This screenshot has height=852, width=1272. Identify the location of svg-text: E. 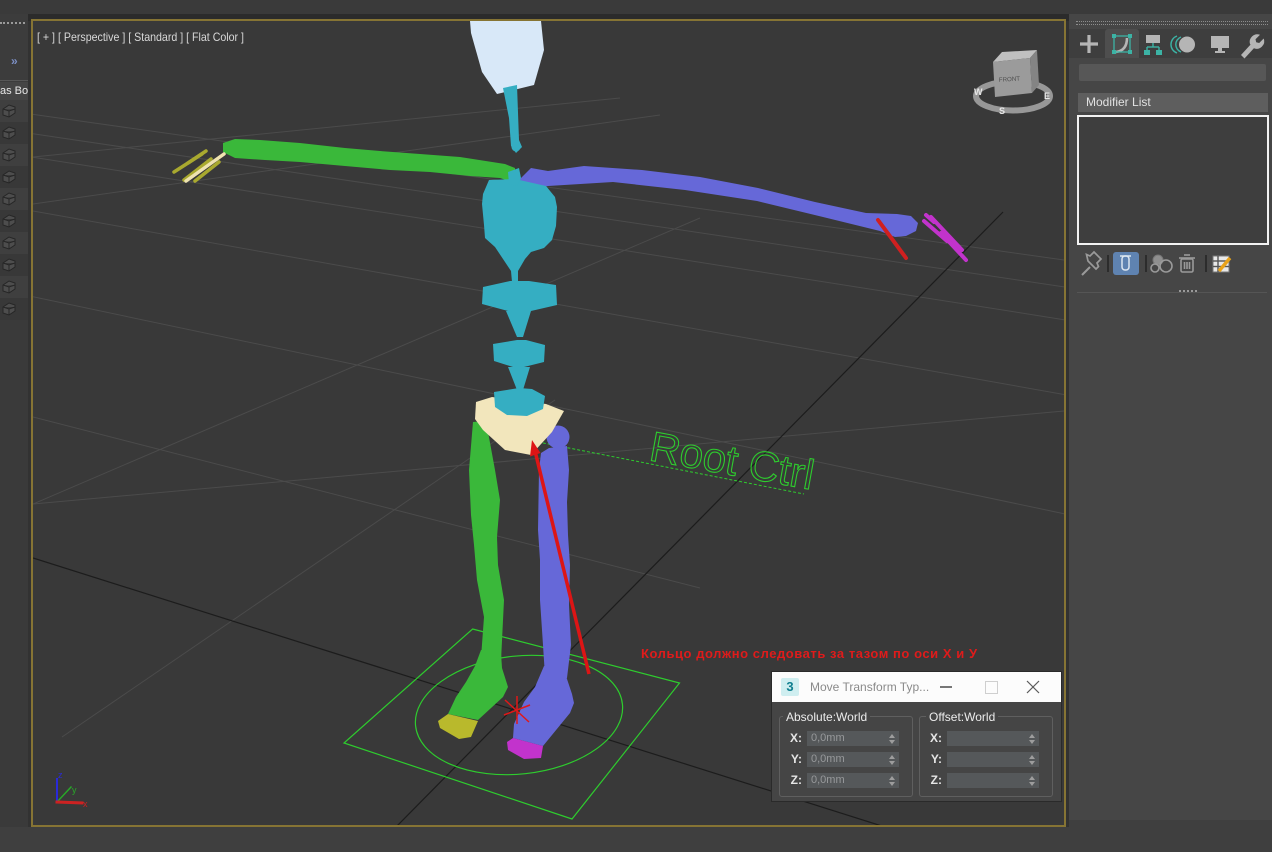
(1047, 96).